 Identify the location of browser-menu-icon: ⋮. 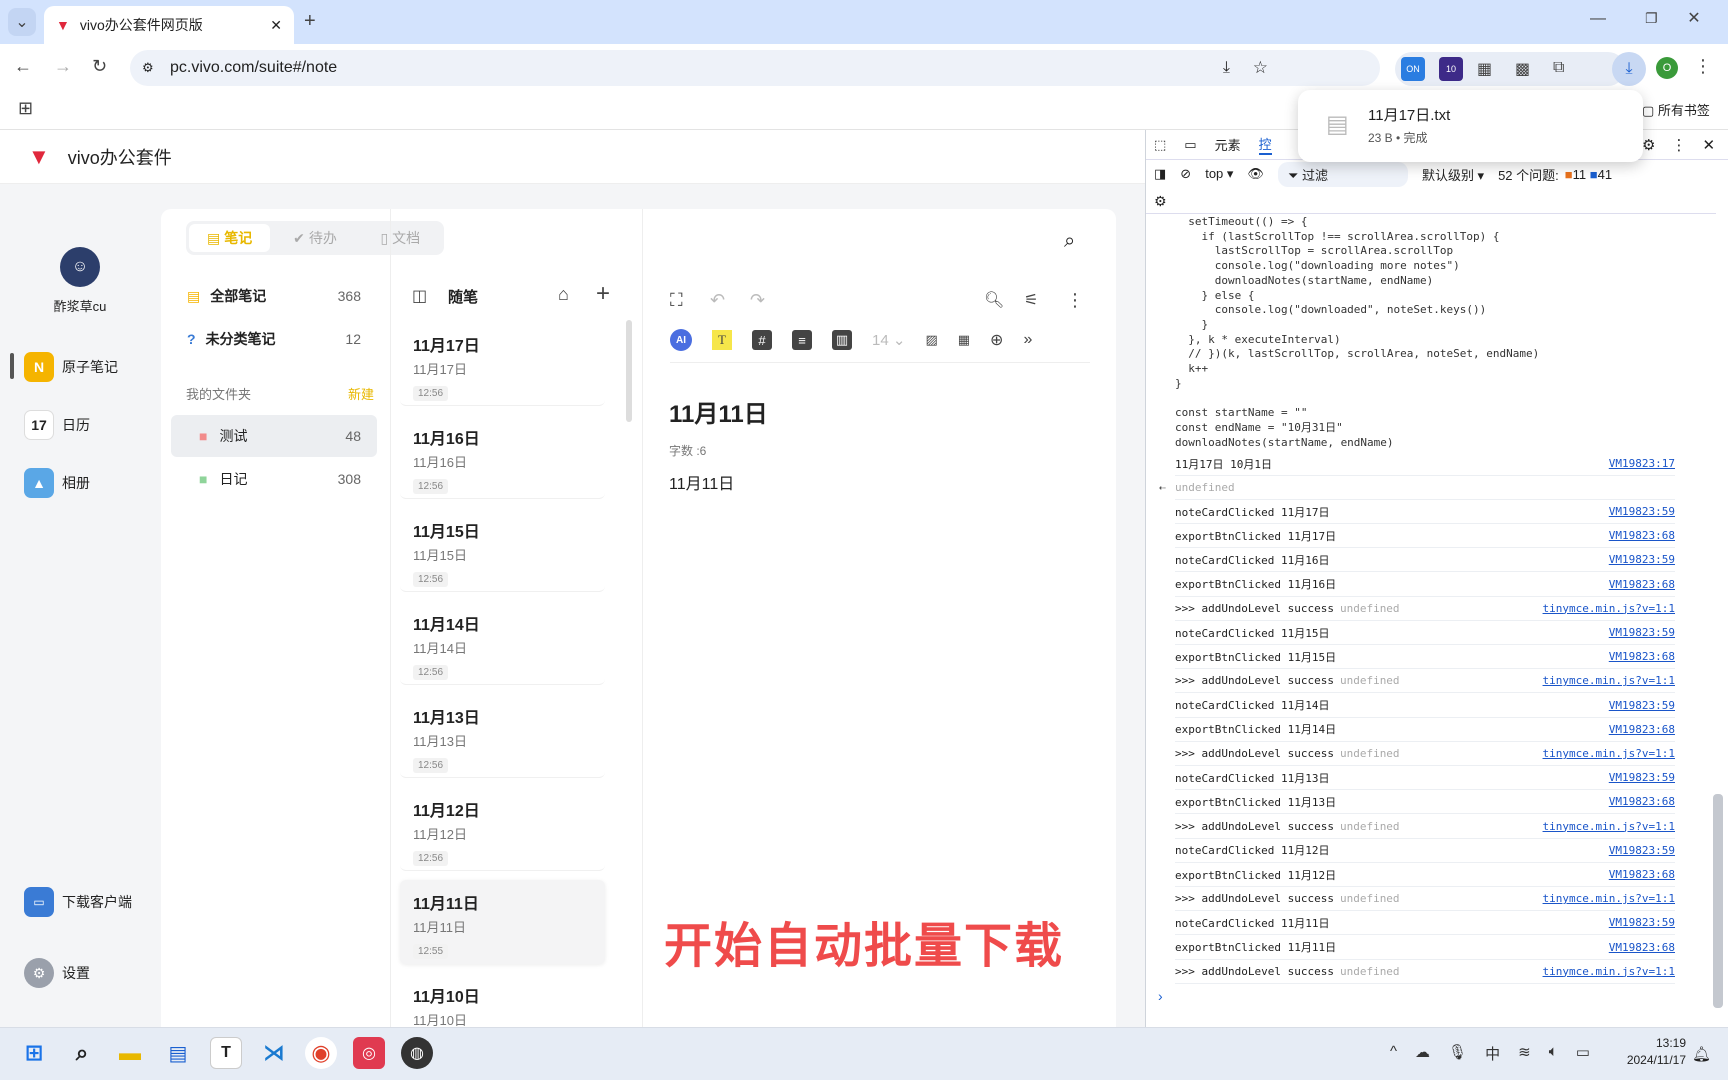
(1703, 66).